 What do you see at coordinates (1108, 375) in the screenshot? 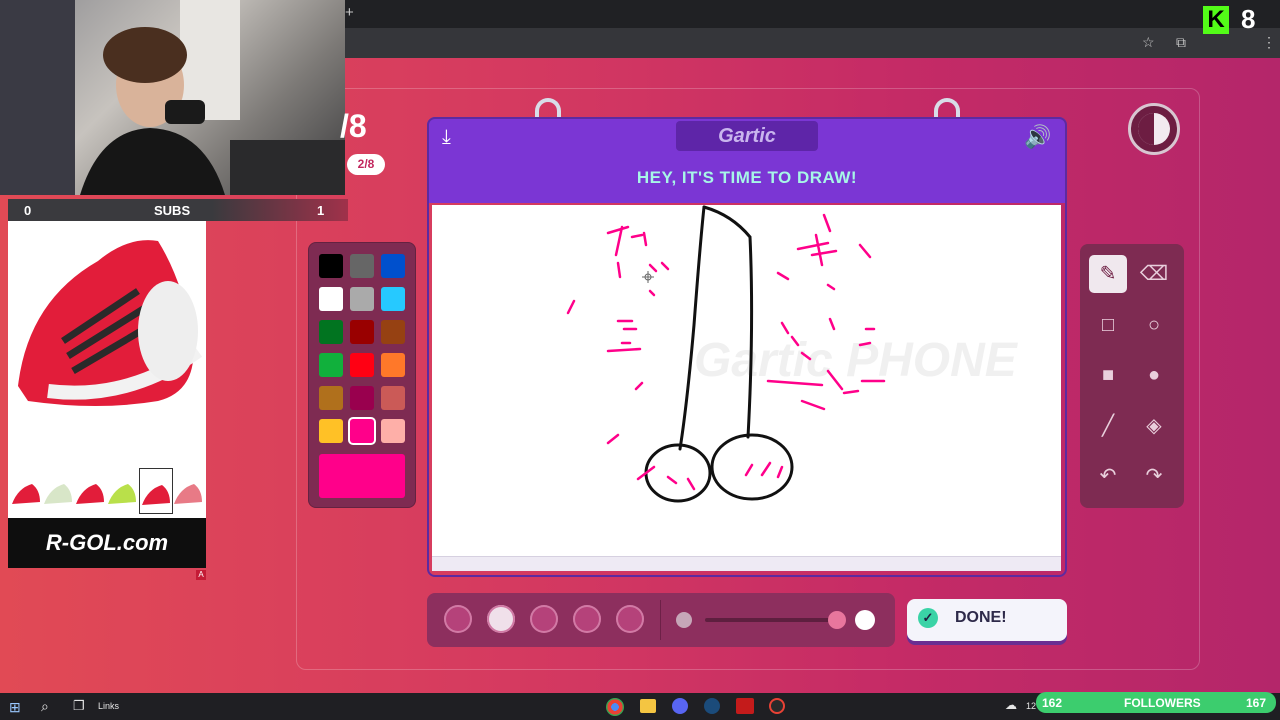
I see `rectangle-fill-tool-icon: ■` at bounding box center [1108, 375].